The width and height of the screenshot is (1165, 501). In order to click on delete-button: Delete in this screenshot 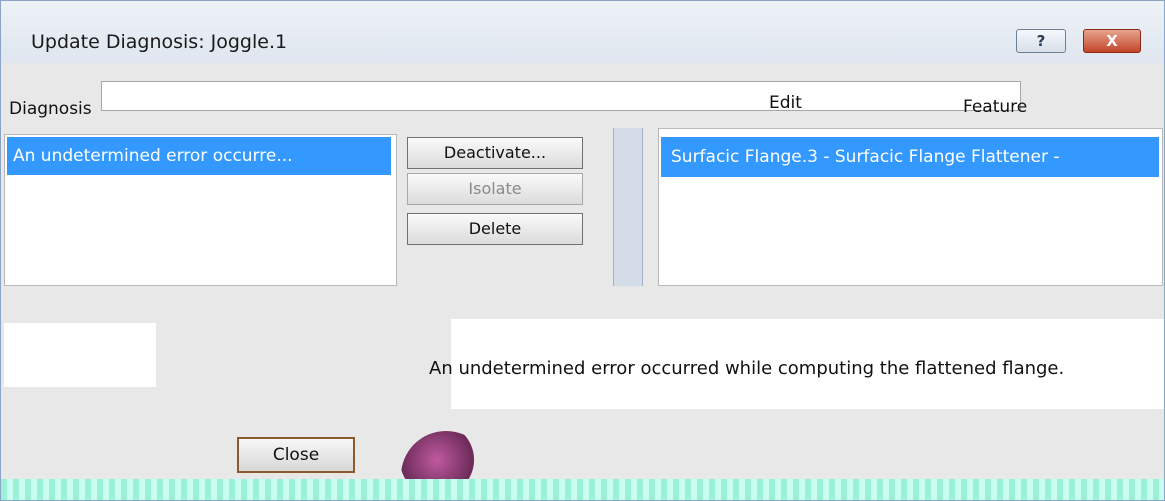, I will do `click(495, 229)`.